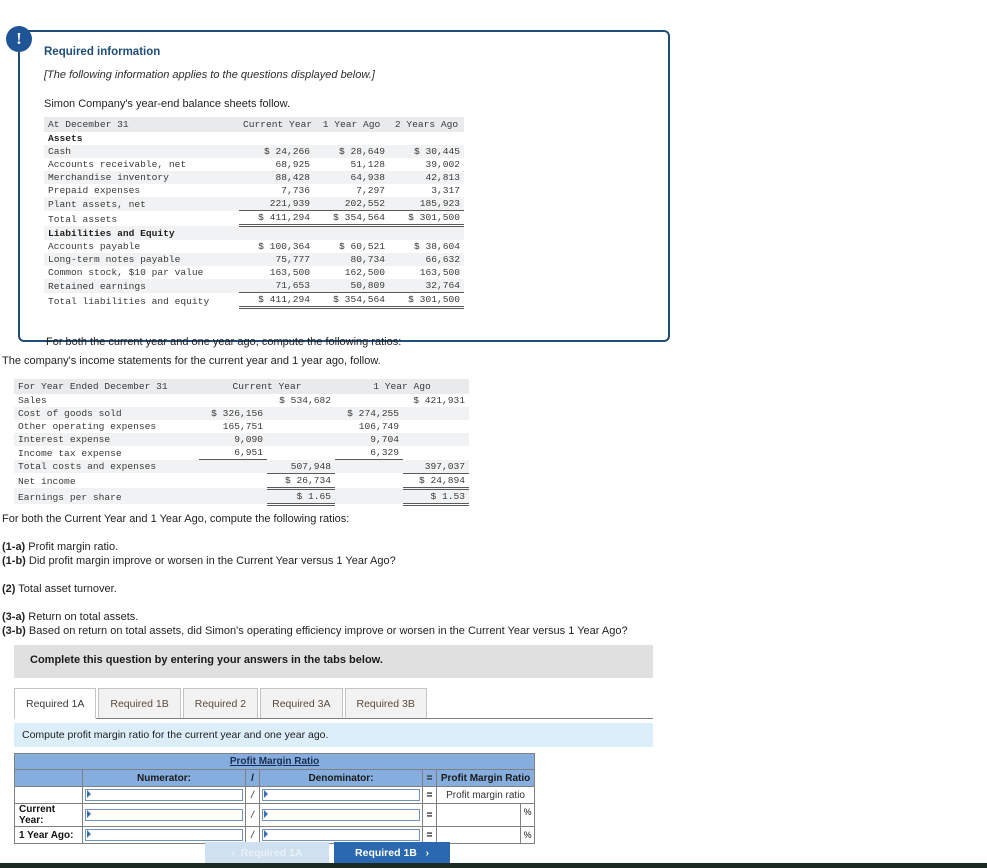 The image size is (987, 868). I want to click on row-label: Cash, so click(141, 151).